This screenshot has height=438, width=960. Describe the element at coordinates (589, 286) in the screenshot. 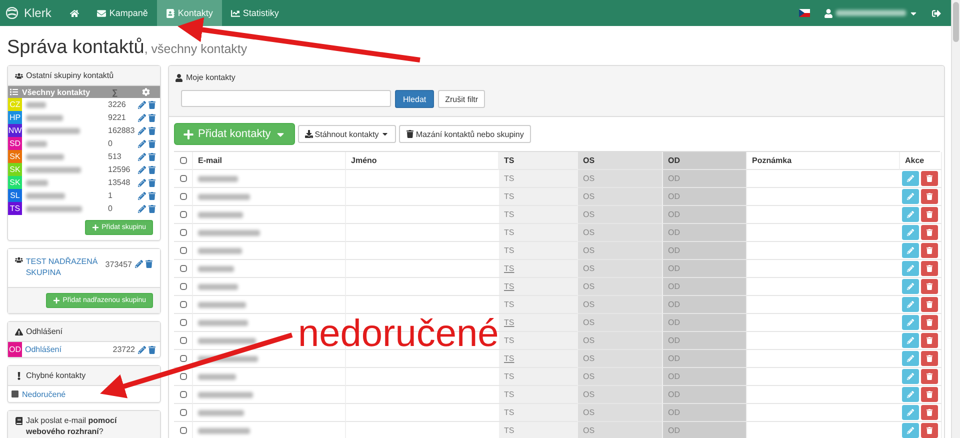

I see `table-cell: OS` at that location.